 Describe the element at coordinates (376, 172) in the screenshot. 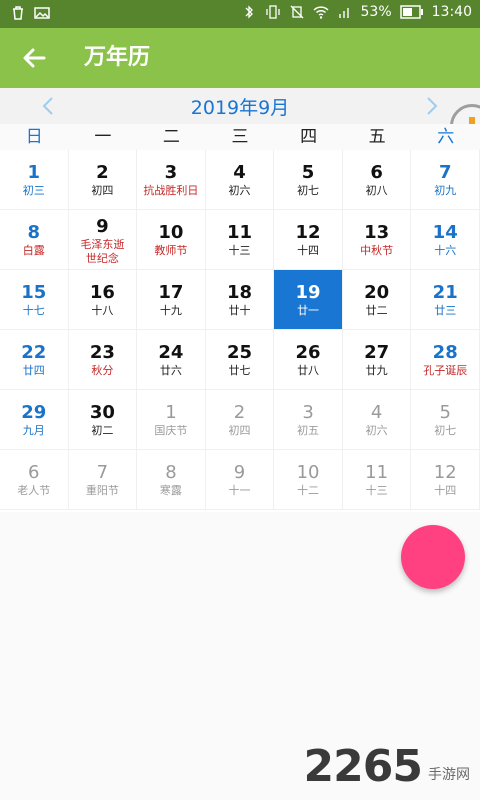

I see `day-number: 6` at that location.